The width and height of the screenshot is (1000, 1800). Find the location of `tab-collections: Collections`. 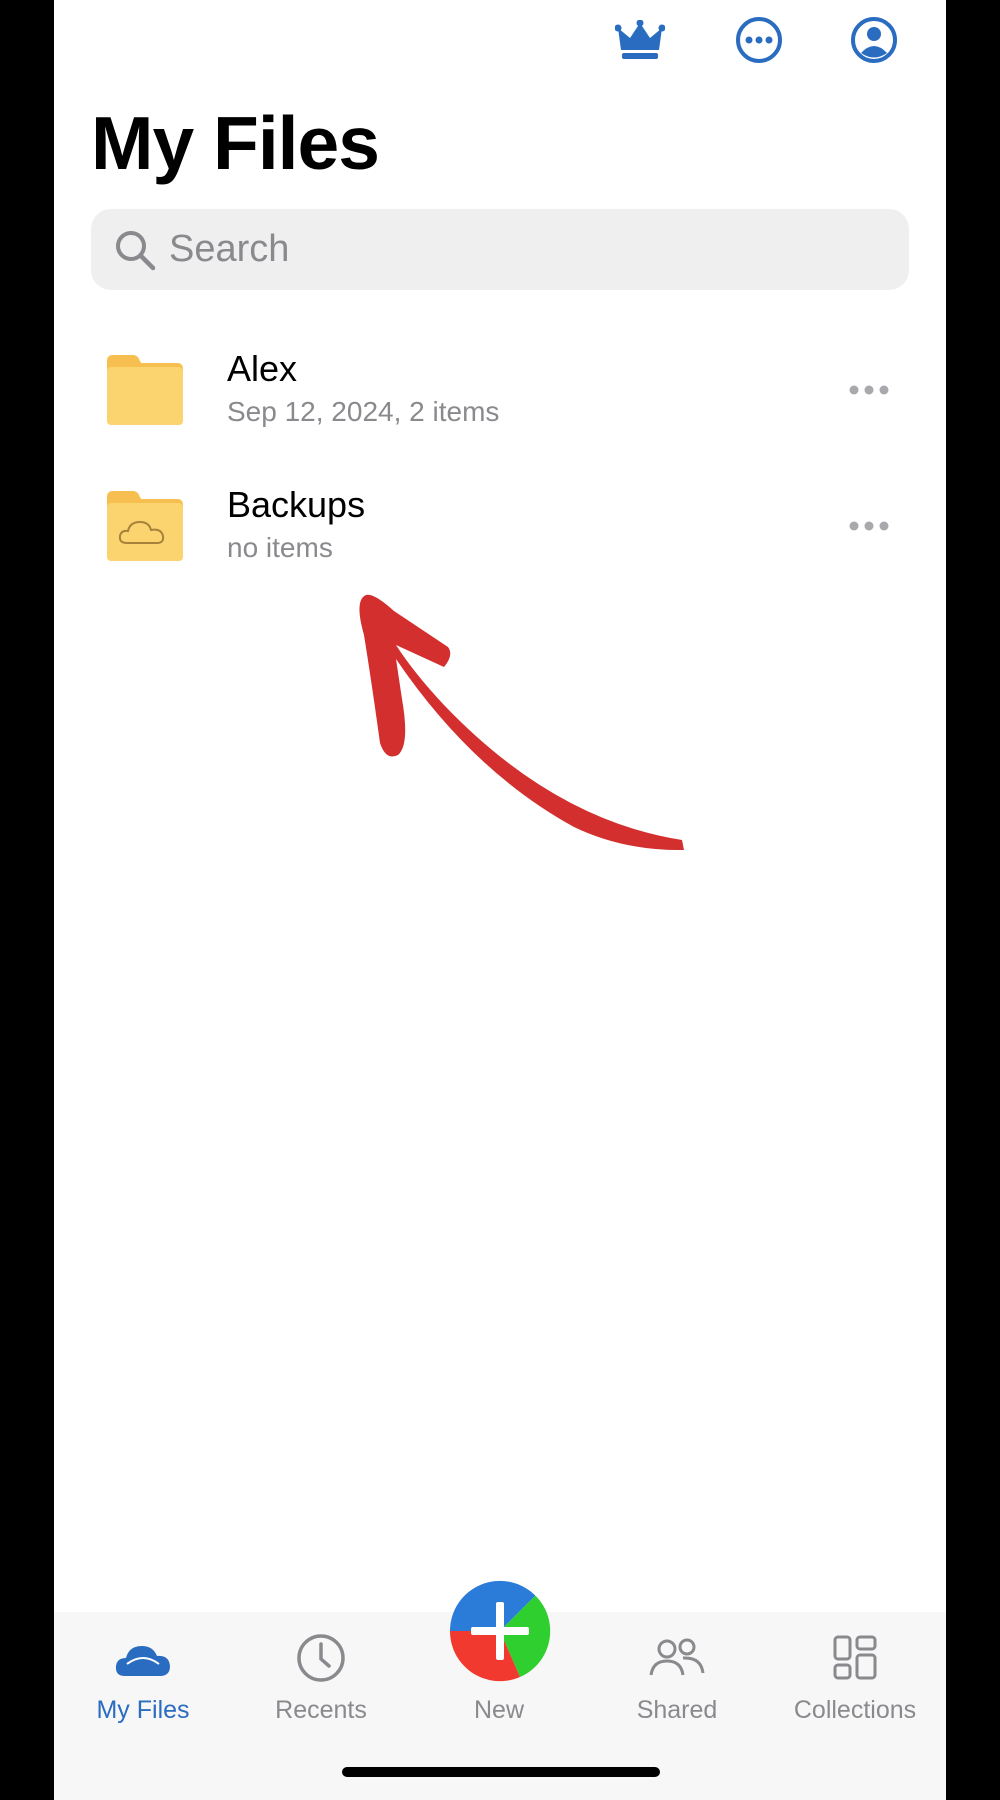

tab-collections: Collections is located at coordinates (855, 1677).